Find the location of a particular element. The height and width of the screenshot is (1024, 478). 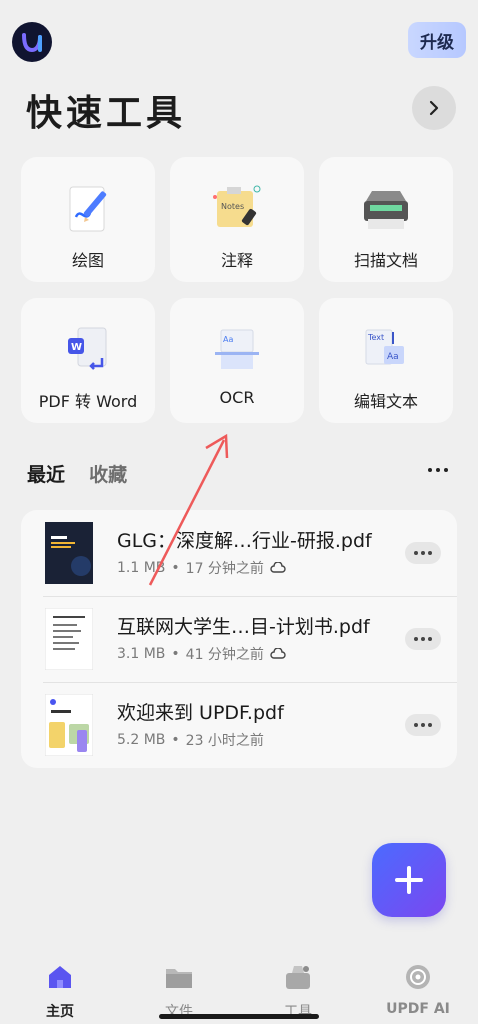

nav-label: UPDF AI is located at coordinates (418, 1009).